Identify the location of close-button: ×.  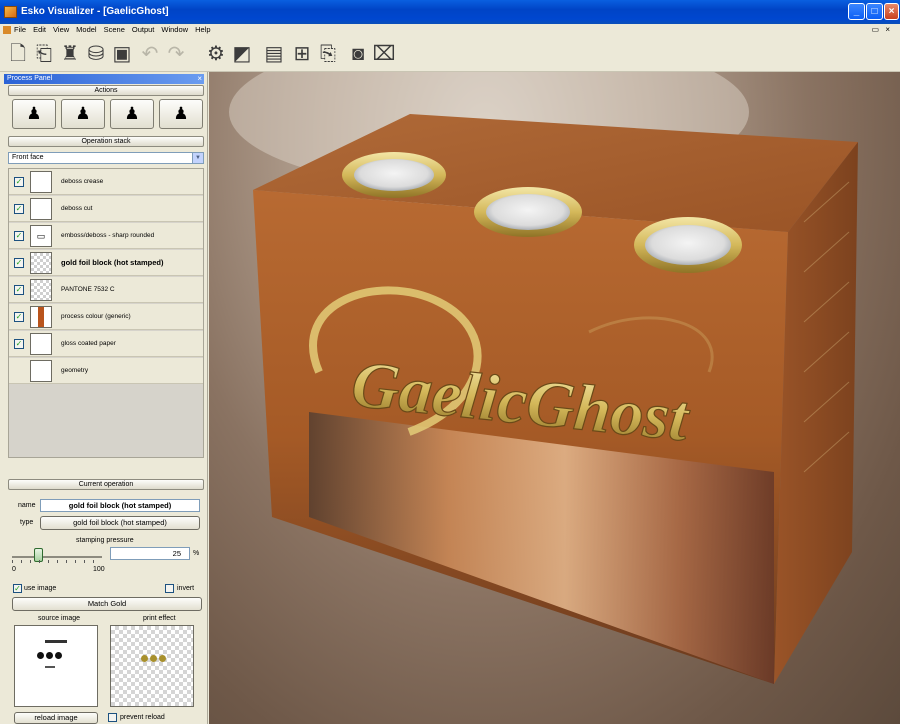
(891, 11).